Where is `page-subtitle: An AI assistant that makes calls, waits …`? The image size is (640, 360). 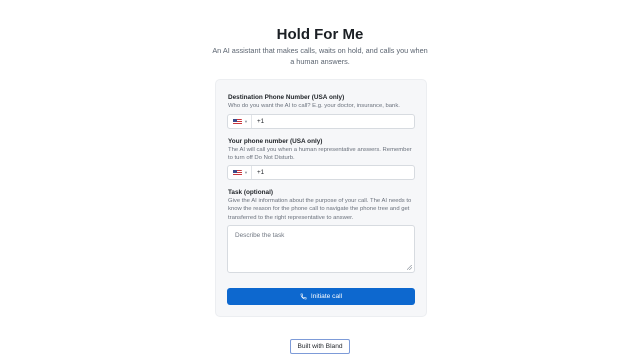 page-subtitle: An AI assistant that makes calls, waits … is located at coordinates (320, 56).